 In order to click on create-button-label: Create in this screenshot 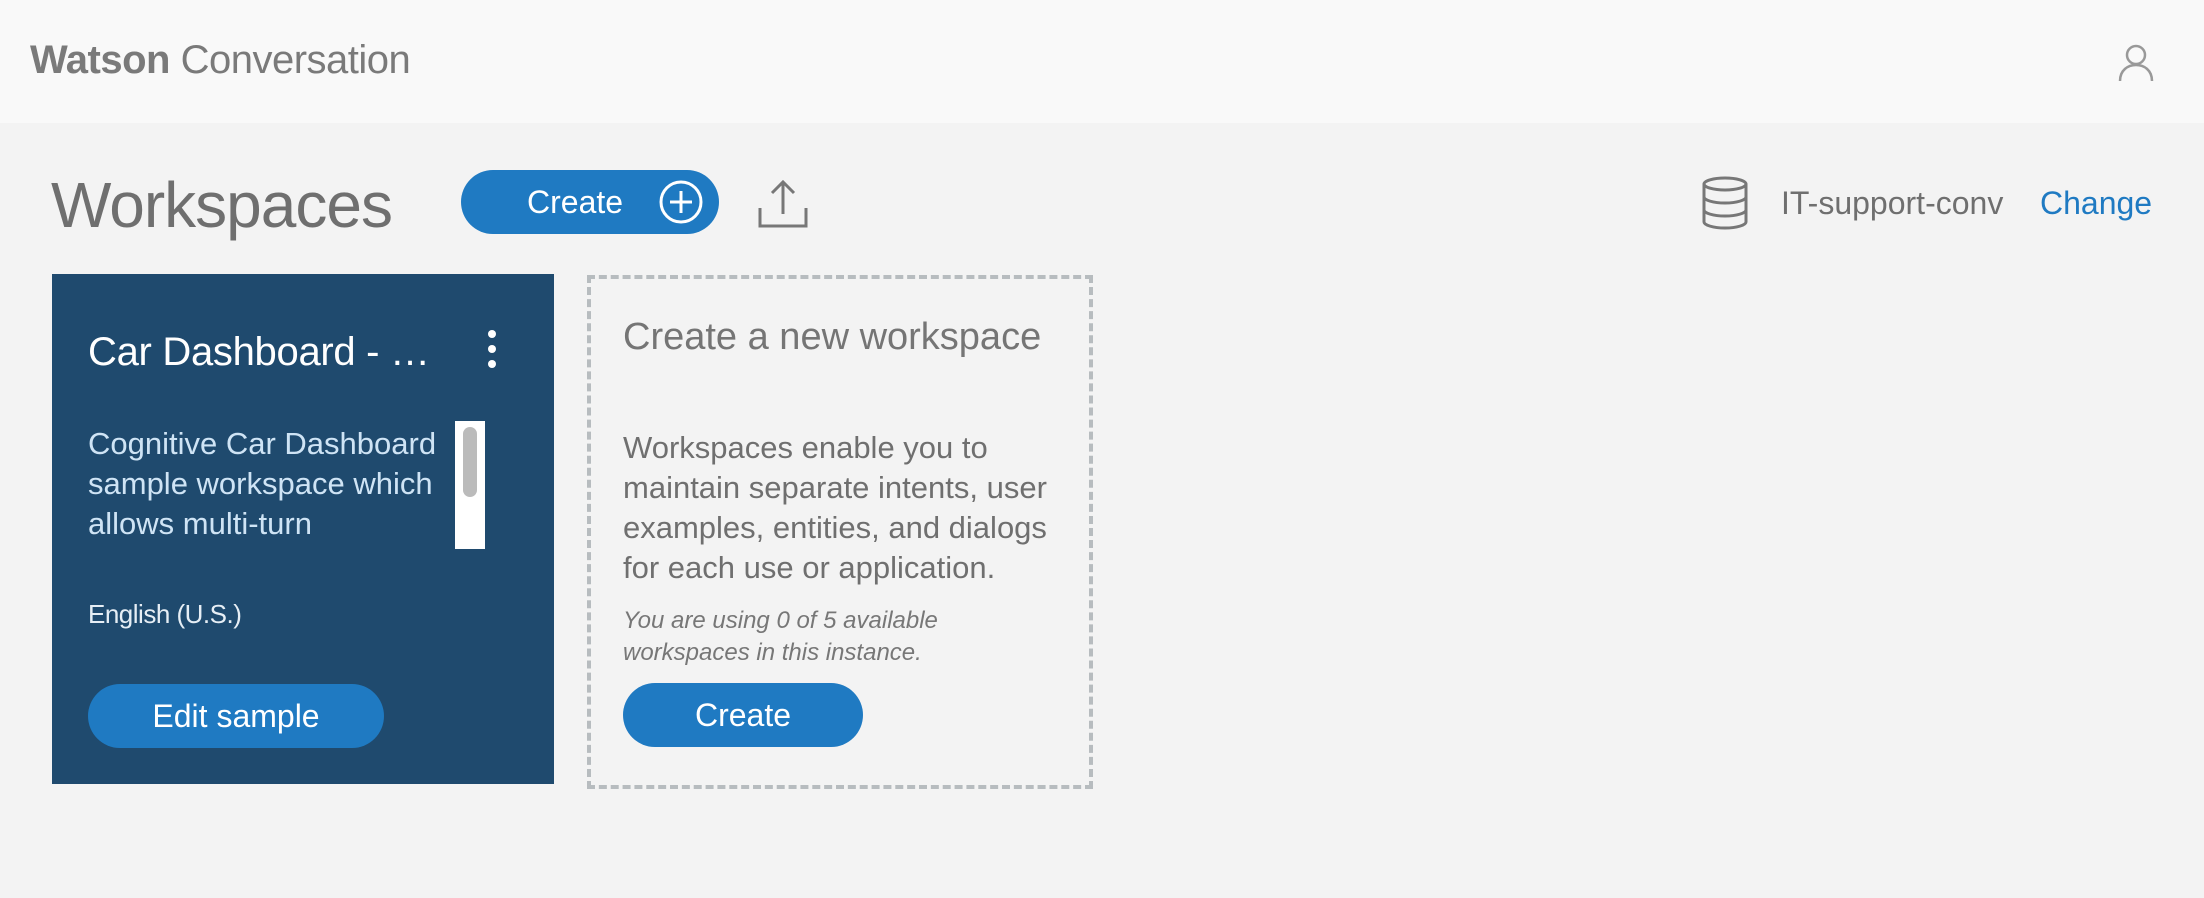, I will do `click(575, 202)`.